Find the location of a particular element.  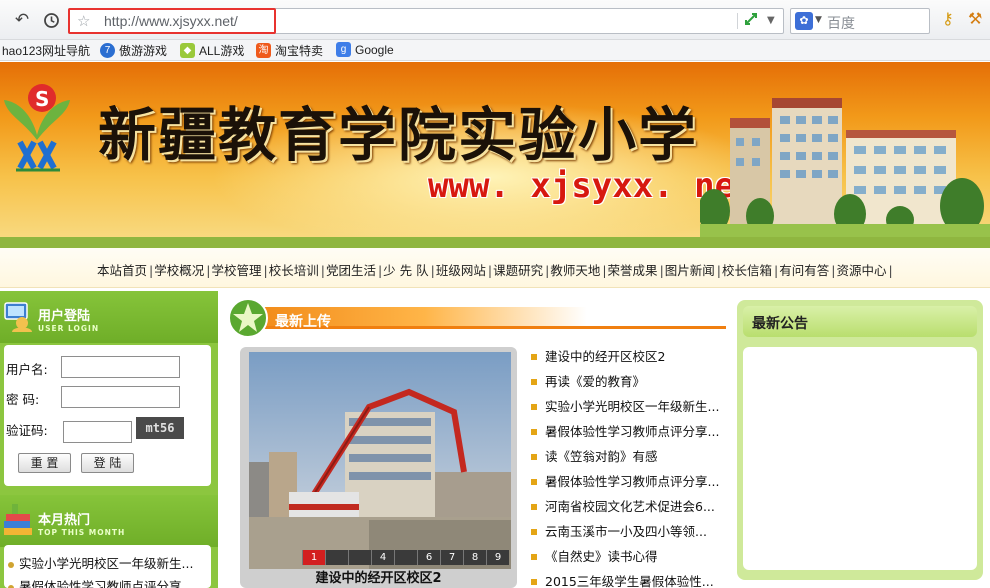

notice-box: 最新公告 is located at coordinates (860, 440).